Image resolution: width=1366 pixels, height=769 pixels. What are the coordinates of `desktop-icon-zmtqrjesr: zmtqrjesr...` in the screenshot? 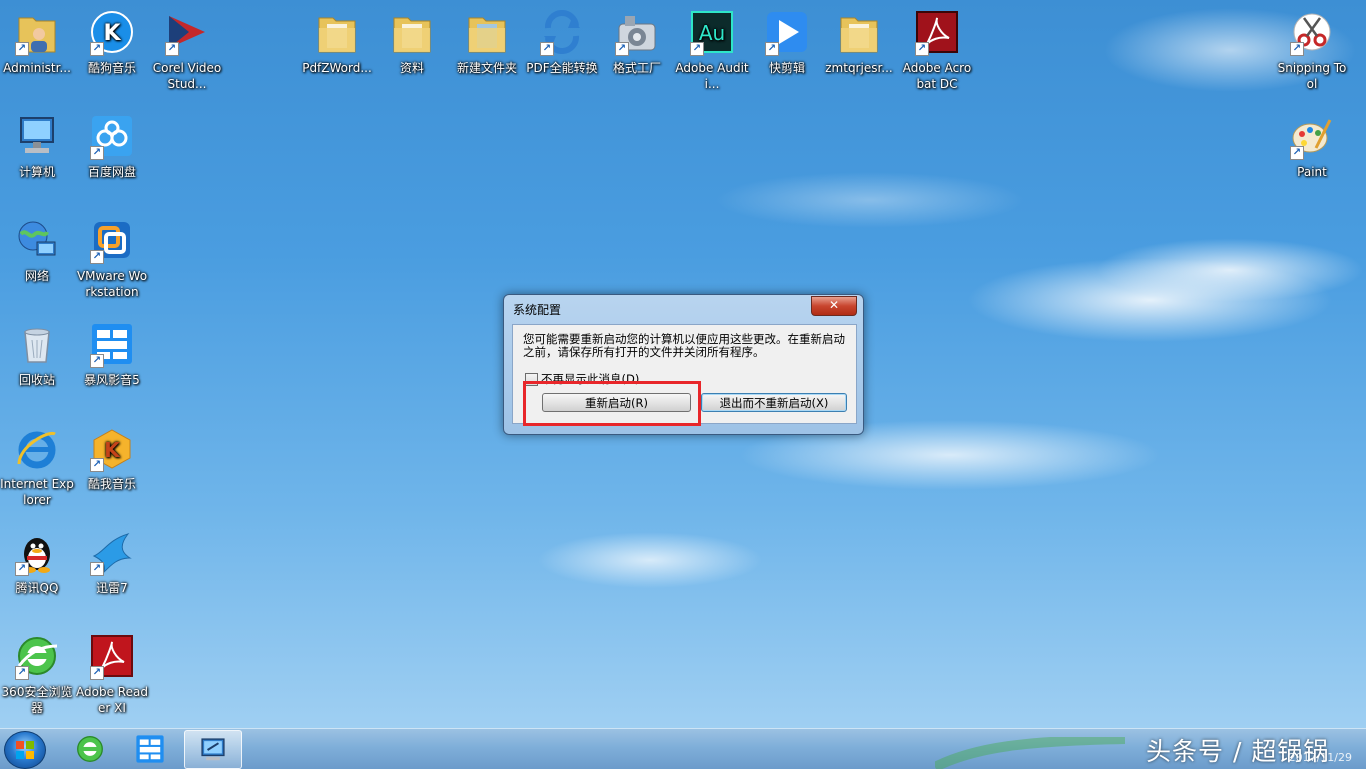 It's located at (859, 42).